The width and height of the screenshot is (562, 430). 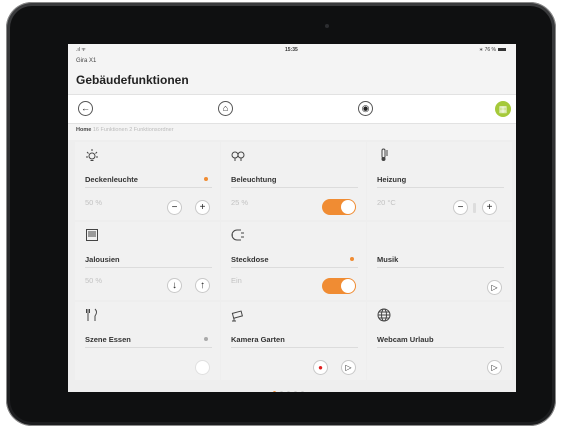 I want to click on grid-view-button: ▦, so click(x=503, y=109).